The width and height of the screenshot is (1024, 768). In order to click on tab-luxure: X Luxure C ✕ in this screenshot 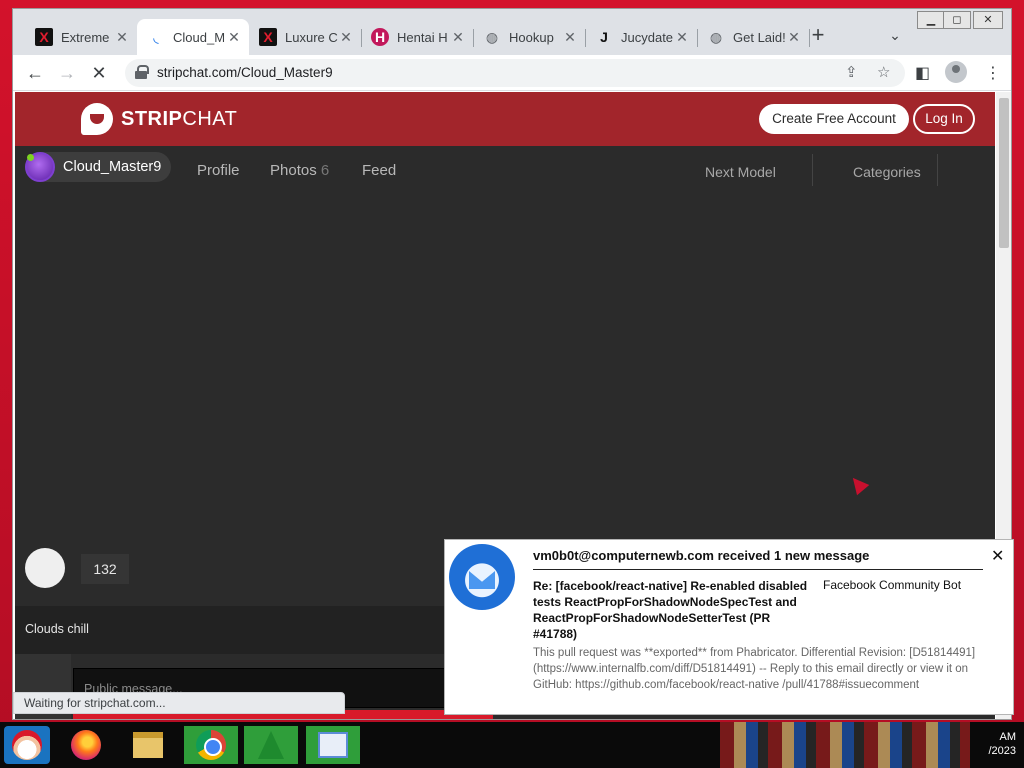, I will do `click(305, 37)`.